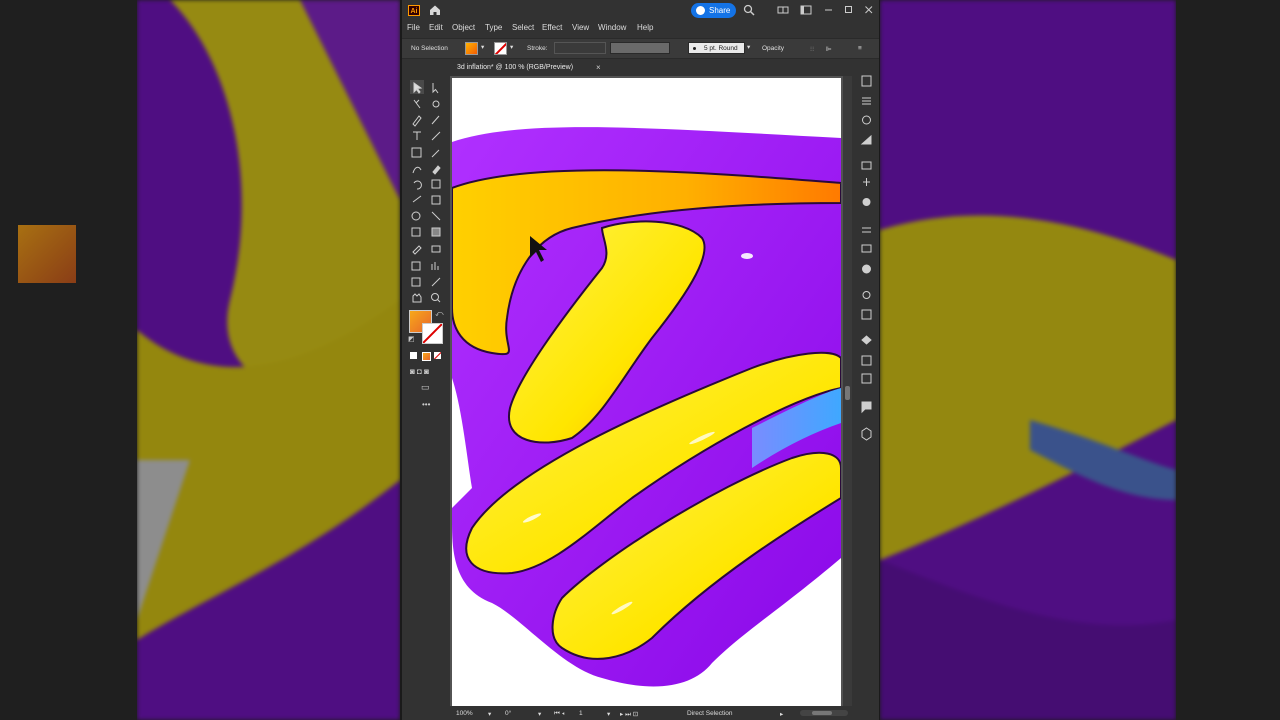 The height and width of the screenshot is (720, 1280). What do you see at coordinates (773, 48) in the screenshot?
I see `opacity-label: Opacity` at bounding box center [773, 48].